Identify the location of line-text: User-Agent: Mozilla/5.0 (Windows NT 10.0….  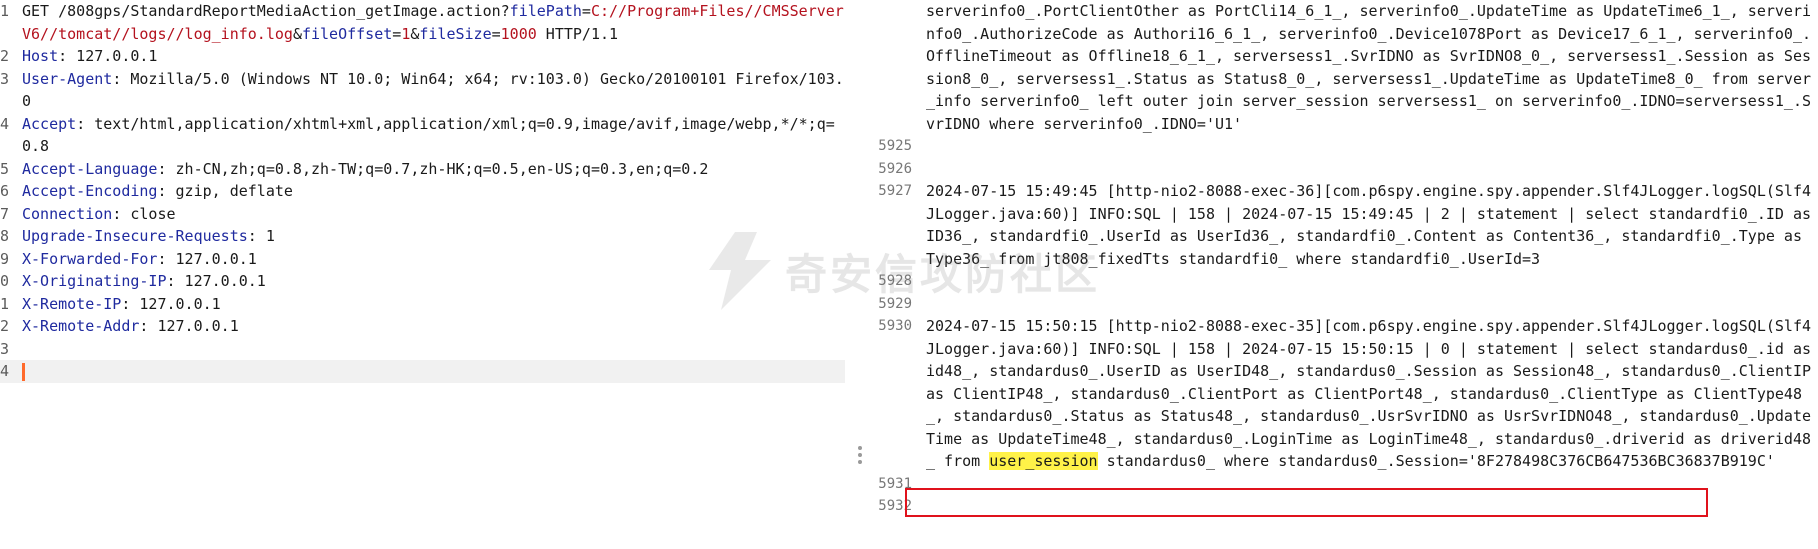
(433, 90).